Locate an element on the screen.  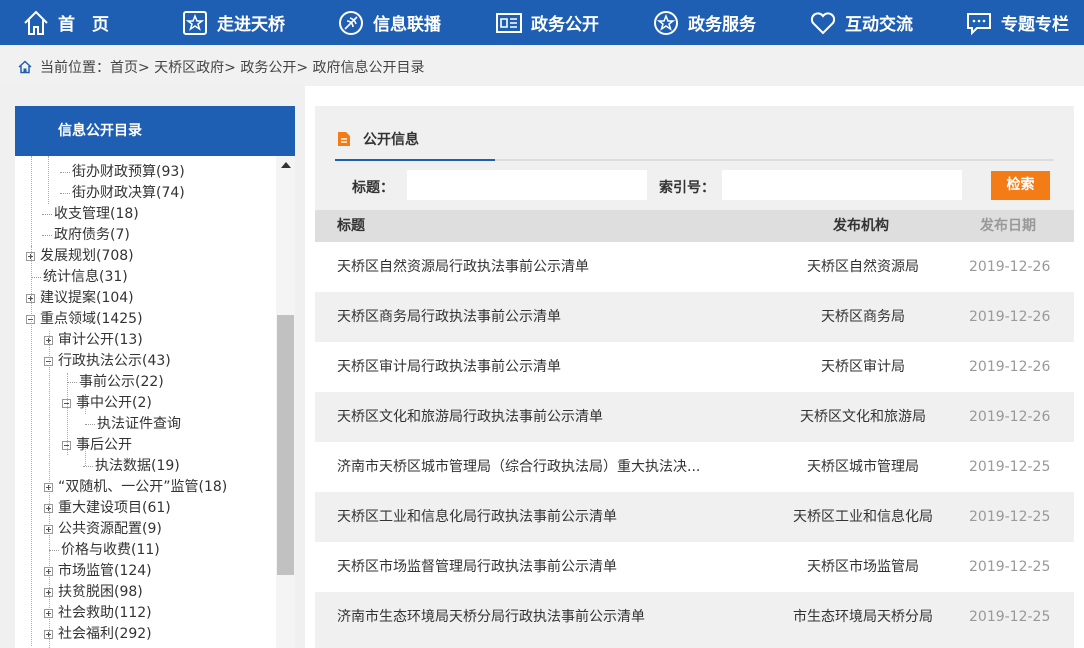
table-row: 天桥区市场监督管理局行政执法事前公示清单 天桥区市场监管局 2019-12-25 is located at coordinates (694, 567).